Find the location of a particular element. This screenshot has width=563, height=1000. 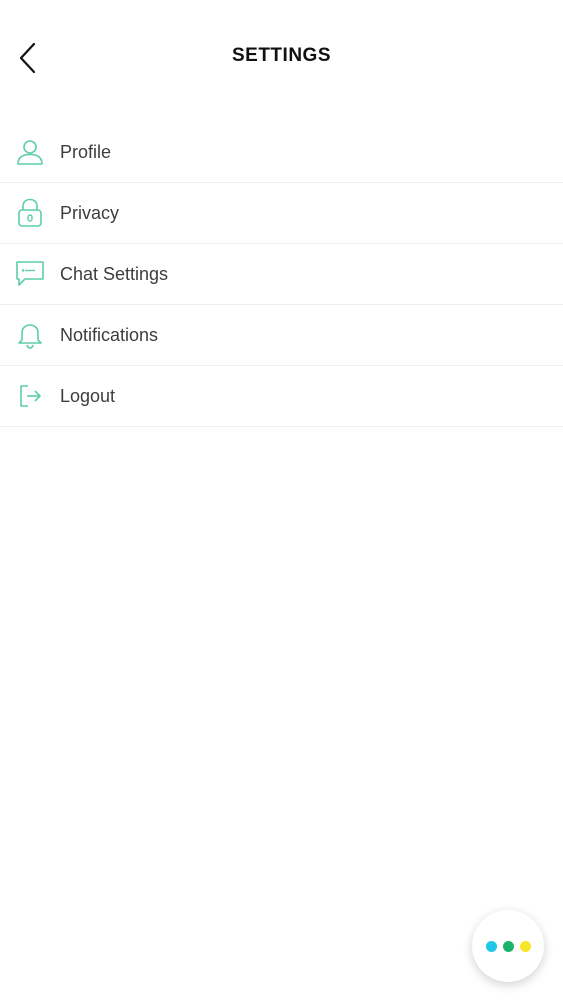

menu-item-profile: Profile is located at coordinates (281, 152).